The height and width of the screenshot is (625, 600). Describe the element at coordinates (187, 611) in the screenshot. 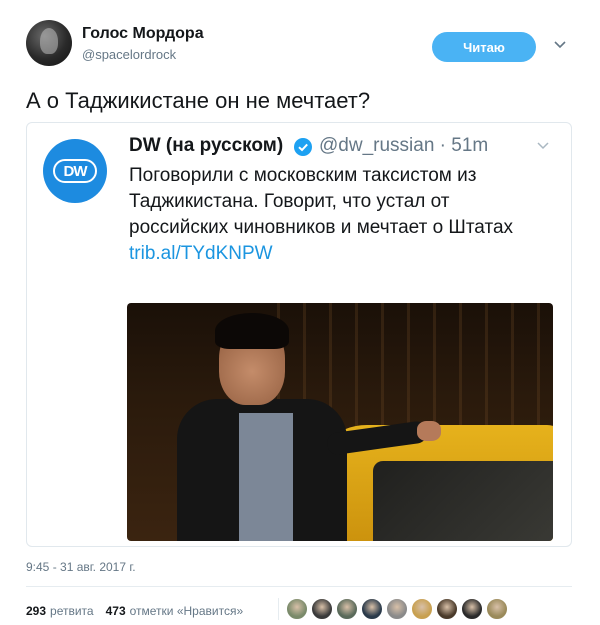

I see `likes-label: отметки «Нравится»` at that location.